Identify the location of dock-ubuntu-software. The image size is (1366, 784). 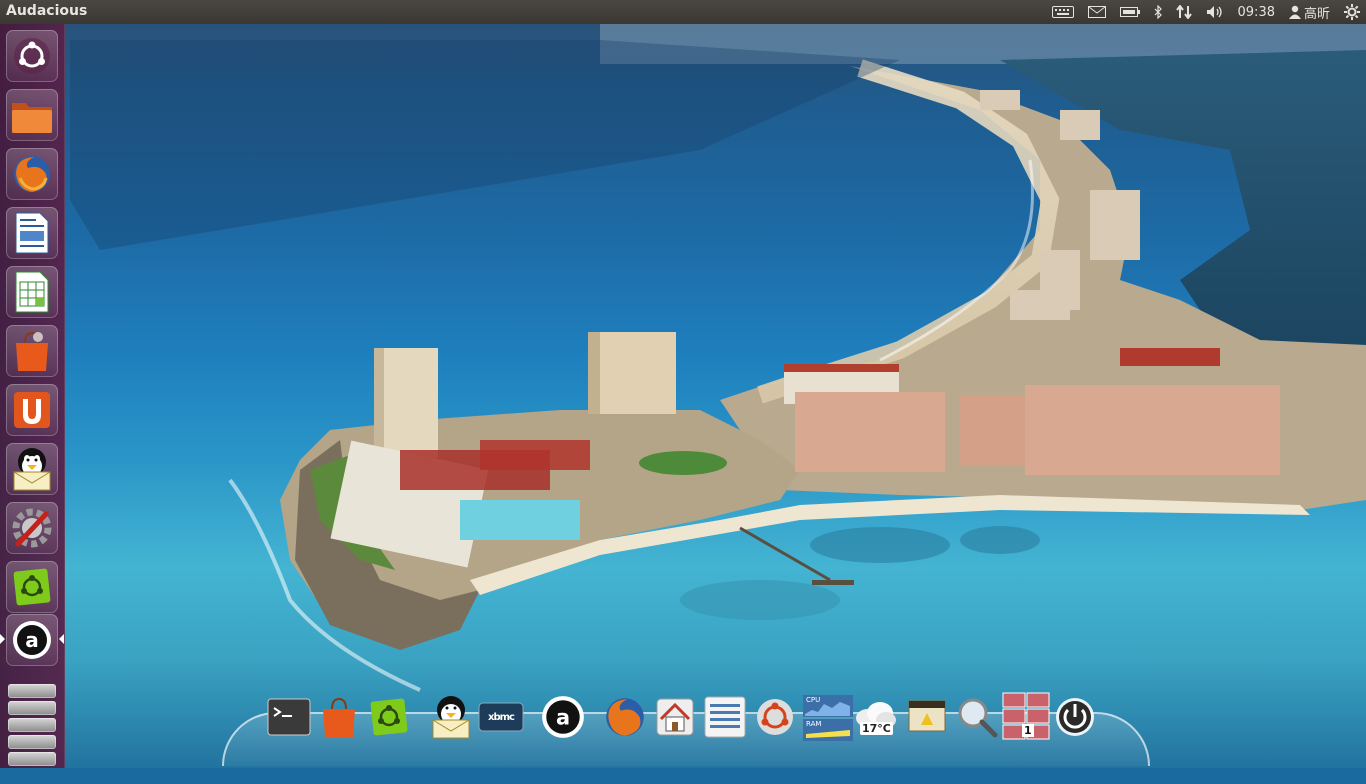
(775, 717).